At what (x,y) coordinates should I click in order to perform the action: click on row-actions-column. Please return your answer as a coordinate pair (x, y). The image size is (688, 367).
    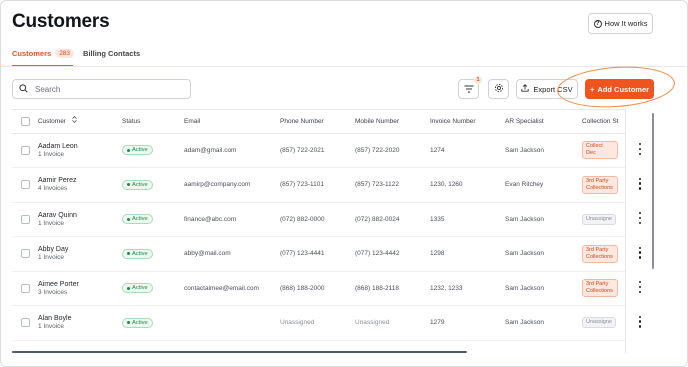
    Looking at the image, I should click on (639, 231).